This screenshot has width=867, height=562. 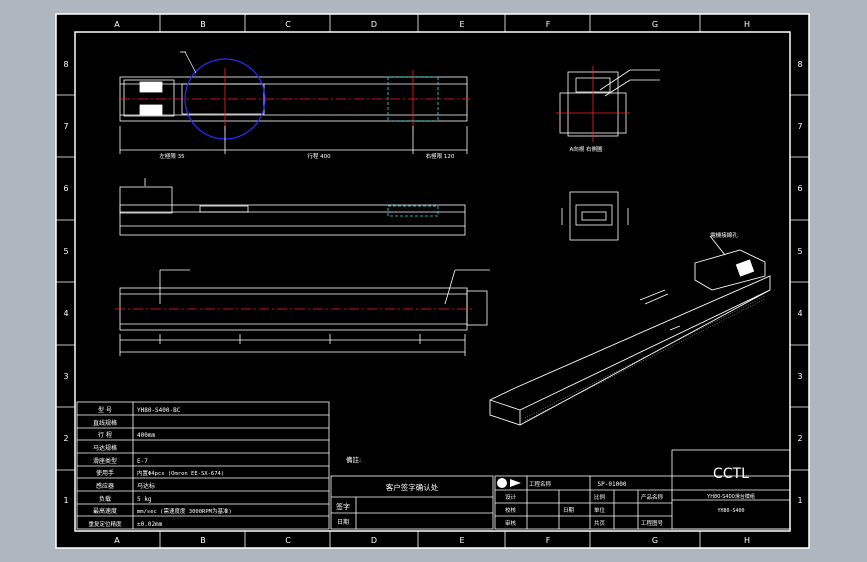 I want to click on drawing-name: YH80-S400滑台模组, so click(x=730, y=496).